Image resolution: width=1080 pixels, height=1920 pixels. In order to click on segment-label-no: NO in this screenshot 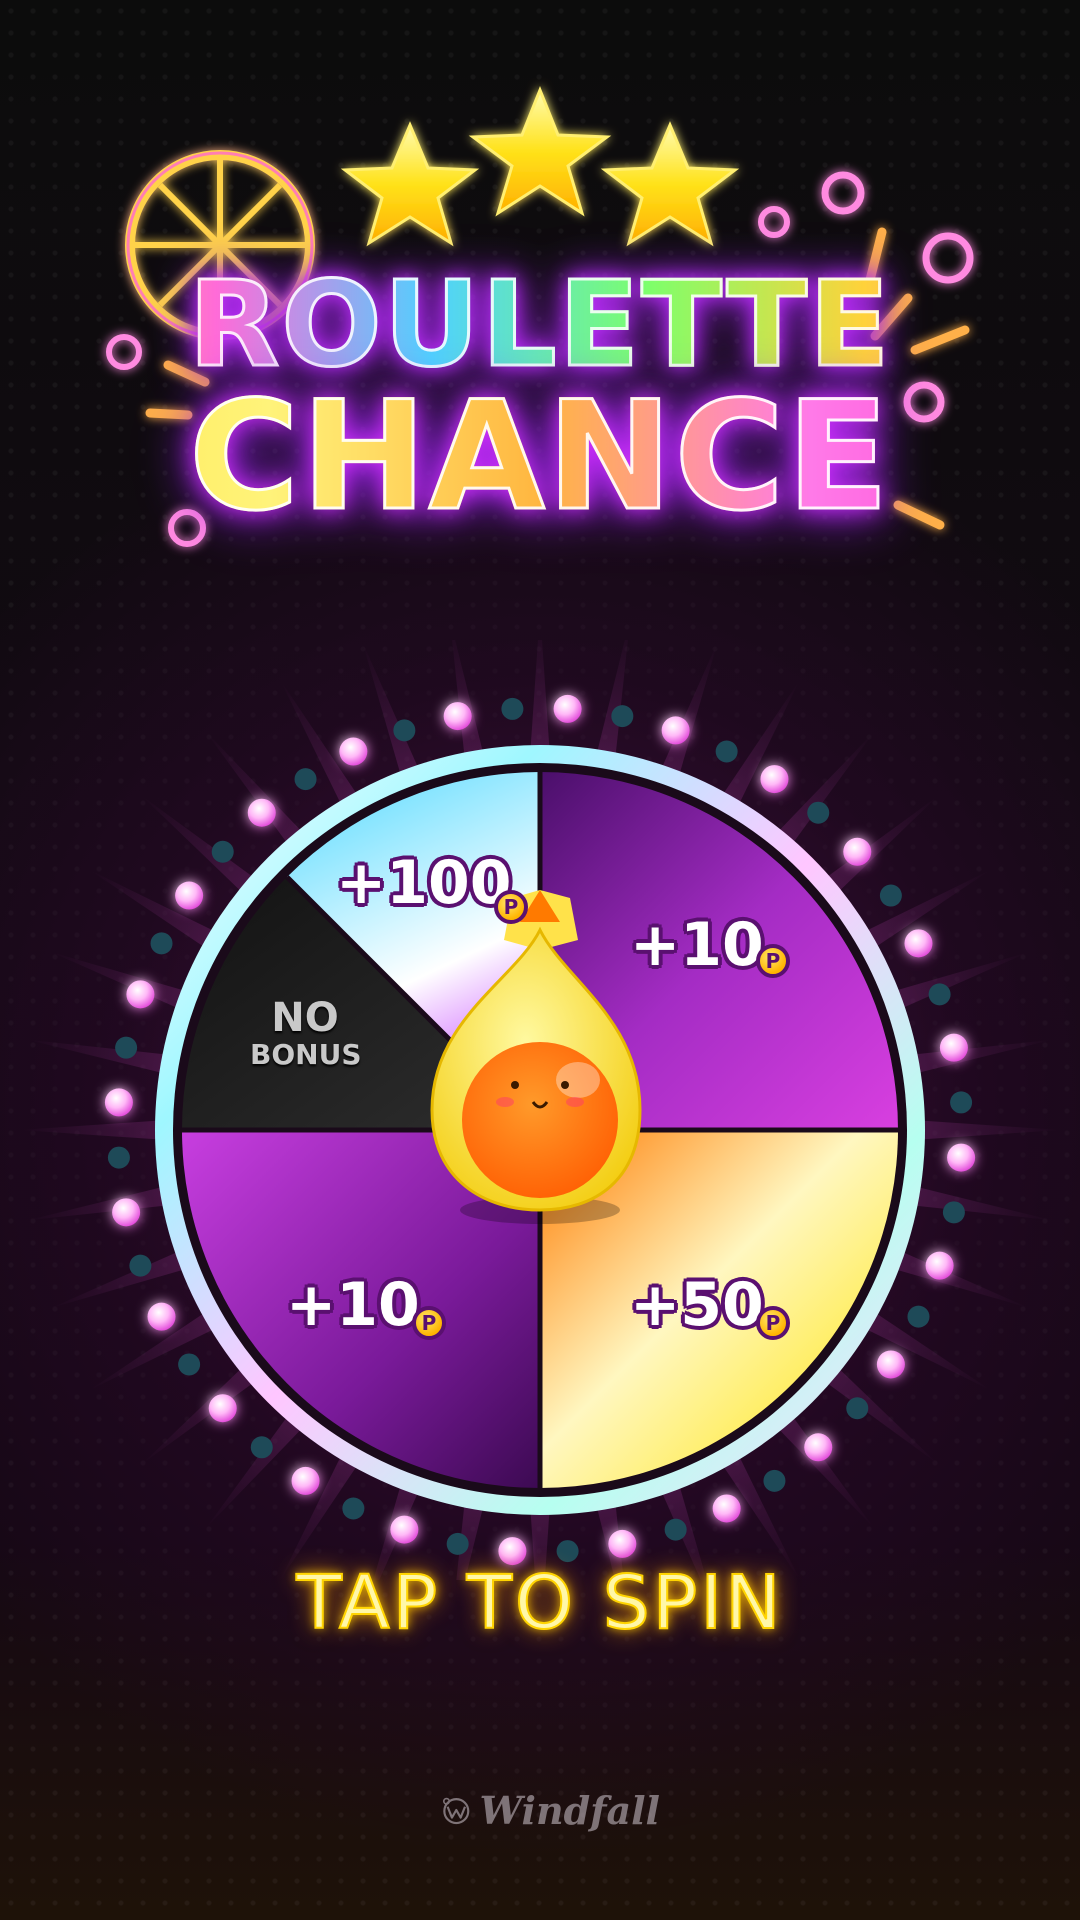, I will do `click(305, 1018)`.